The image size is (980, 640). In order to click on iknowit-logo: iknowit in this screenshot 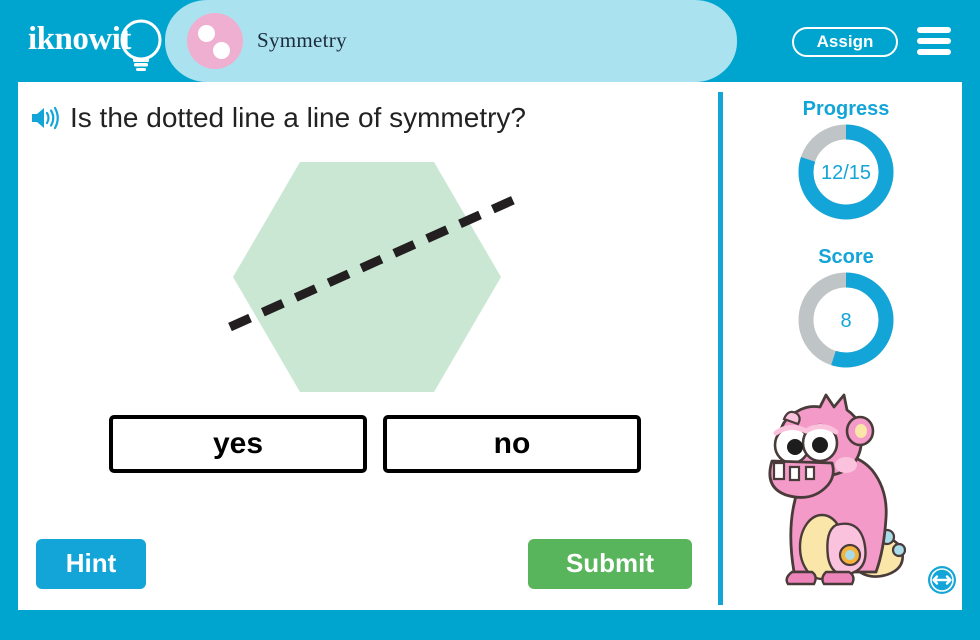, I will do `click(98, 43)`.